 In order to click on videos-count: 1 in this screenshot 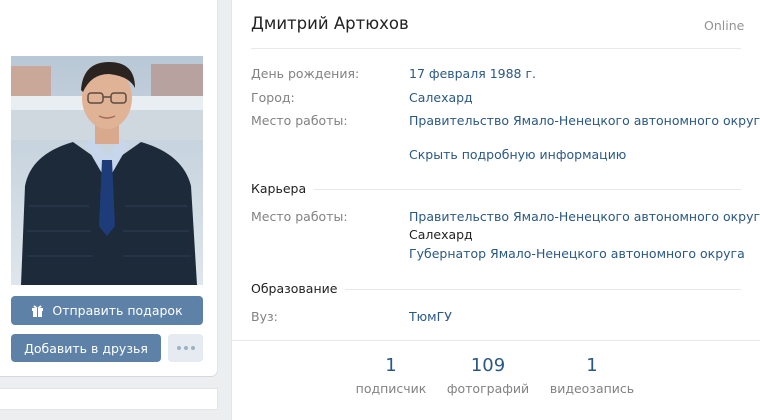, I will do `click(592, 365)`.